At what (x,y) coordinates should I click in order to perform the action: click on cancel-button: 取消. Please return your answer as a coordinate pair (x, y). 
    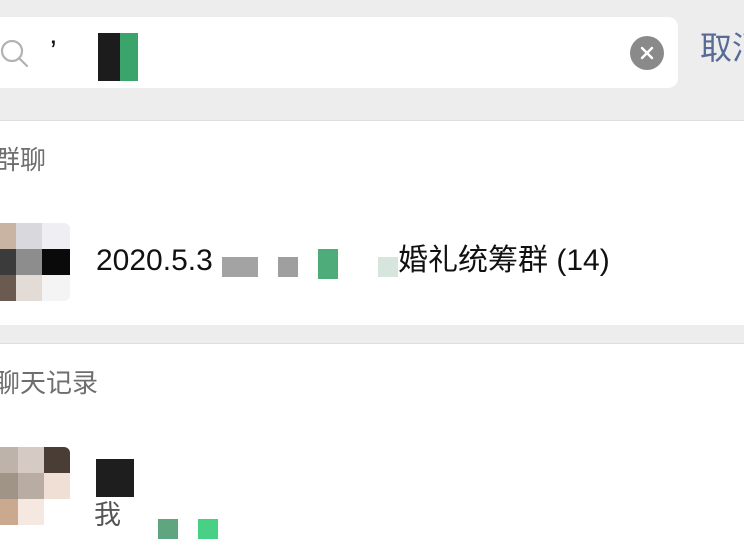
    Looking at the image, I should click on (722, 48).